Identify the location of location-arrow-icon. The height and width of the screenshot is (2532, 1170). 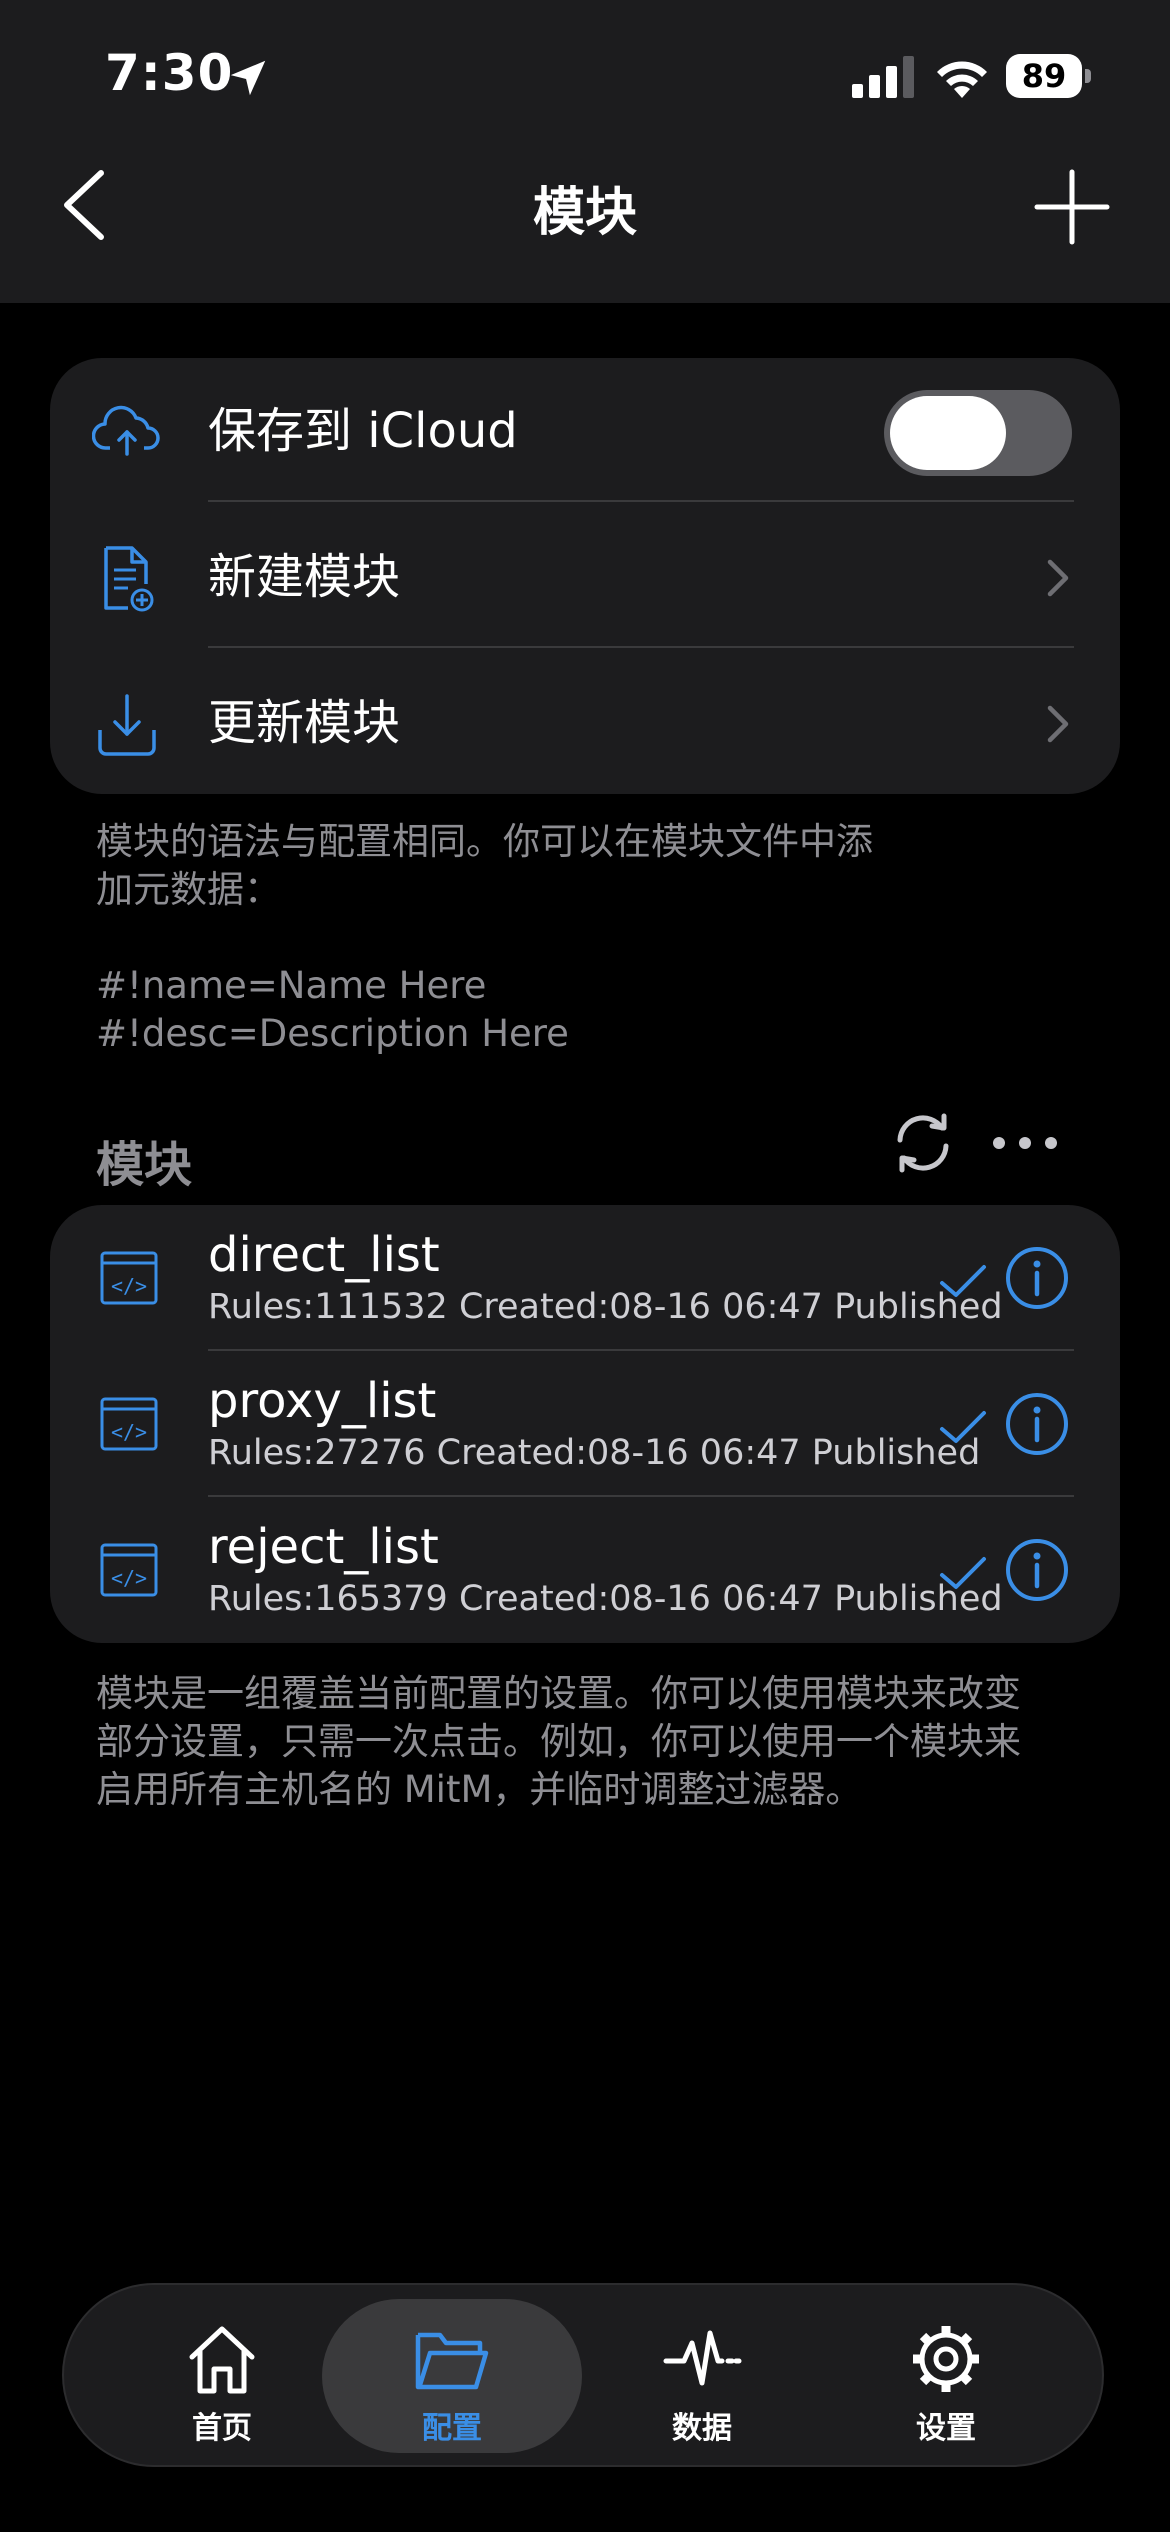
(248, 78).